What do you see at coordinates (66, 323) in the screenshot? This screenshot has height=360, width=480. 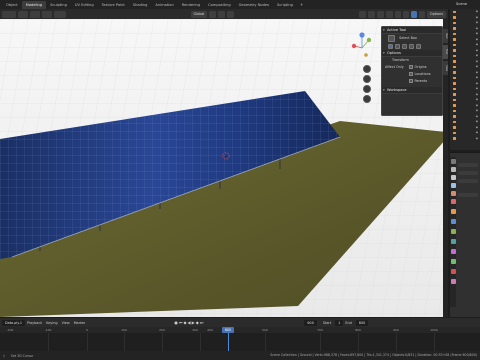 I see `view-menu: View` at bounding box center [66, 323].